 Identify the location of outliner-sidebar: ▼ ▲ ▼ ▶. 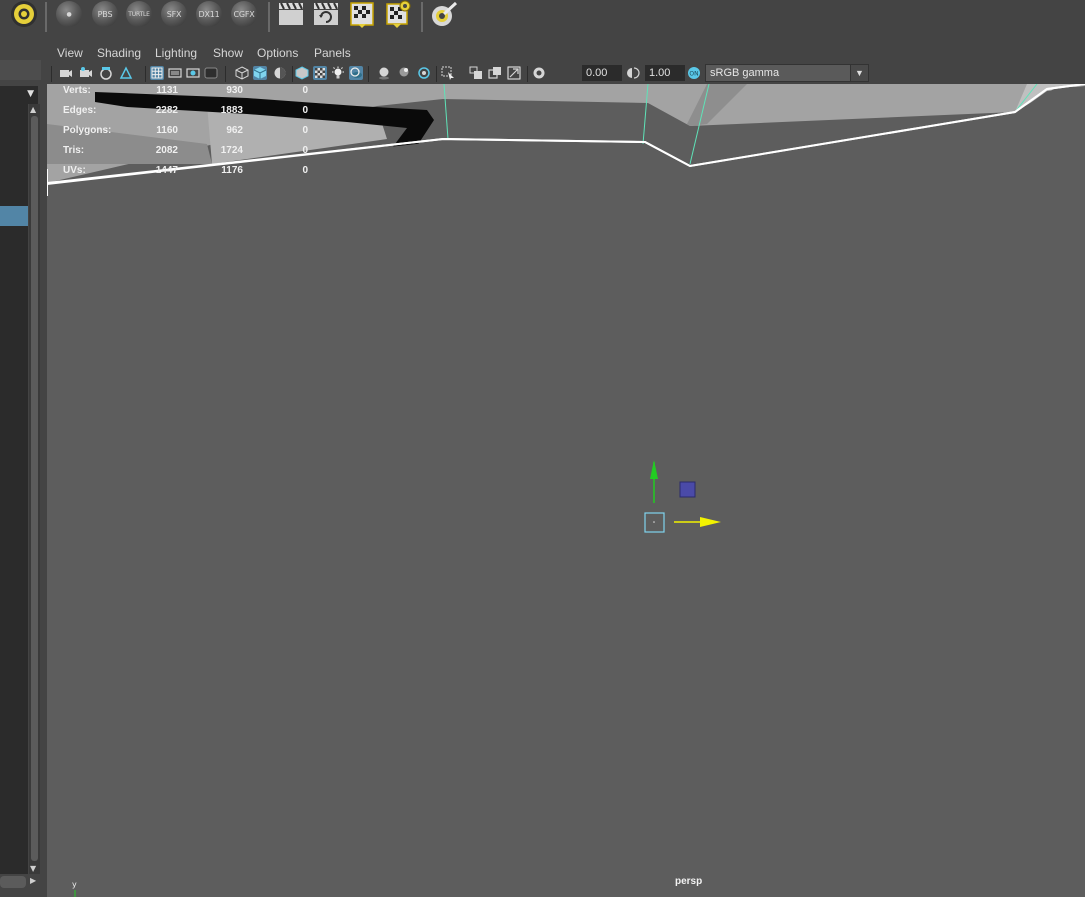
(20, 468).